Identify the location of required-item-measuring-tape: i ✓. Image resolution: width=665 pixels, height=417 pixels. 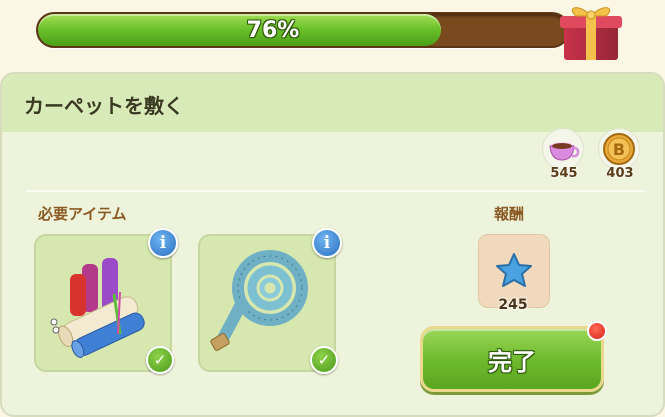
(270, 301).